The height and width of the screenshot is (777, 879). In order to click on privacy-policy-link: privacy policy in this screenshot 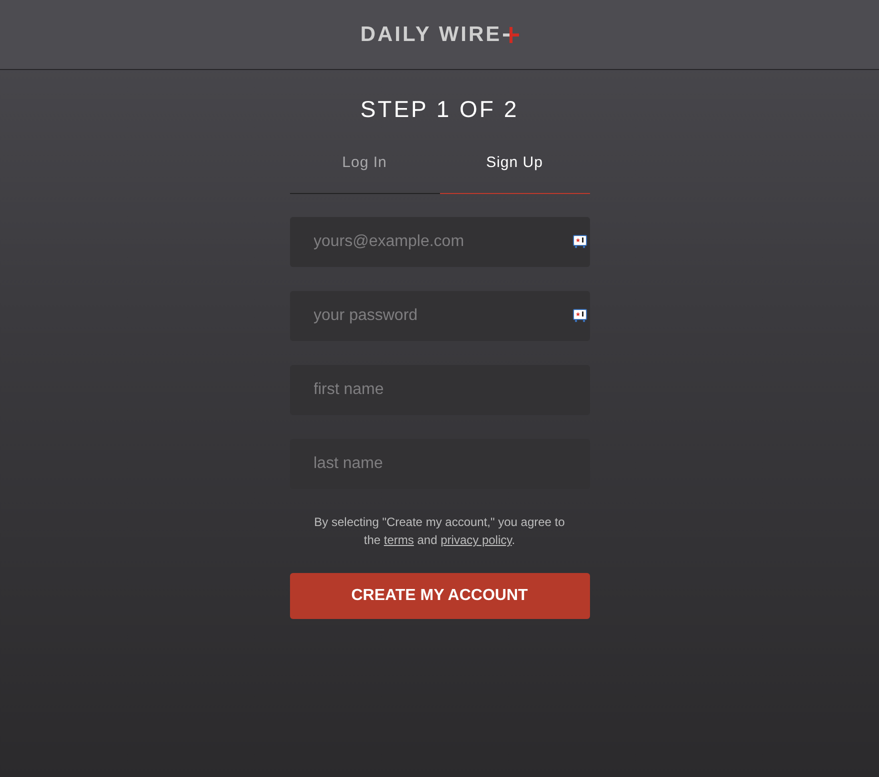, I will do `click(476, 540)`.